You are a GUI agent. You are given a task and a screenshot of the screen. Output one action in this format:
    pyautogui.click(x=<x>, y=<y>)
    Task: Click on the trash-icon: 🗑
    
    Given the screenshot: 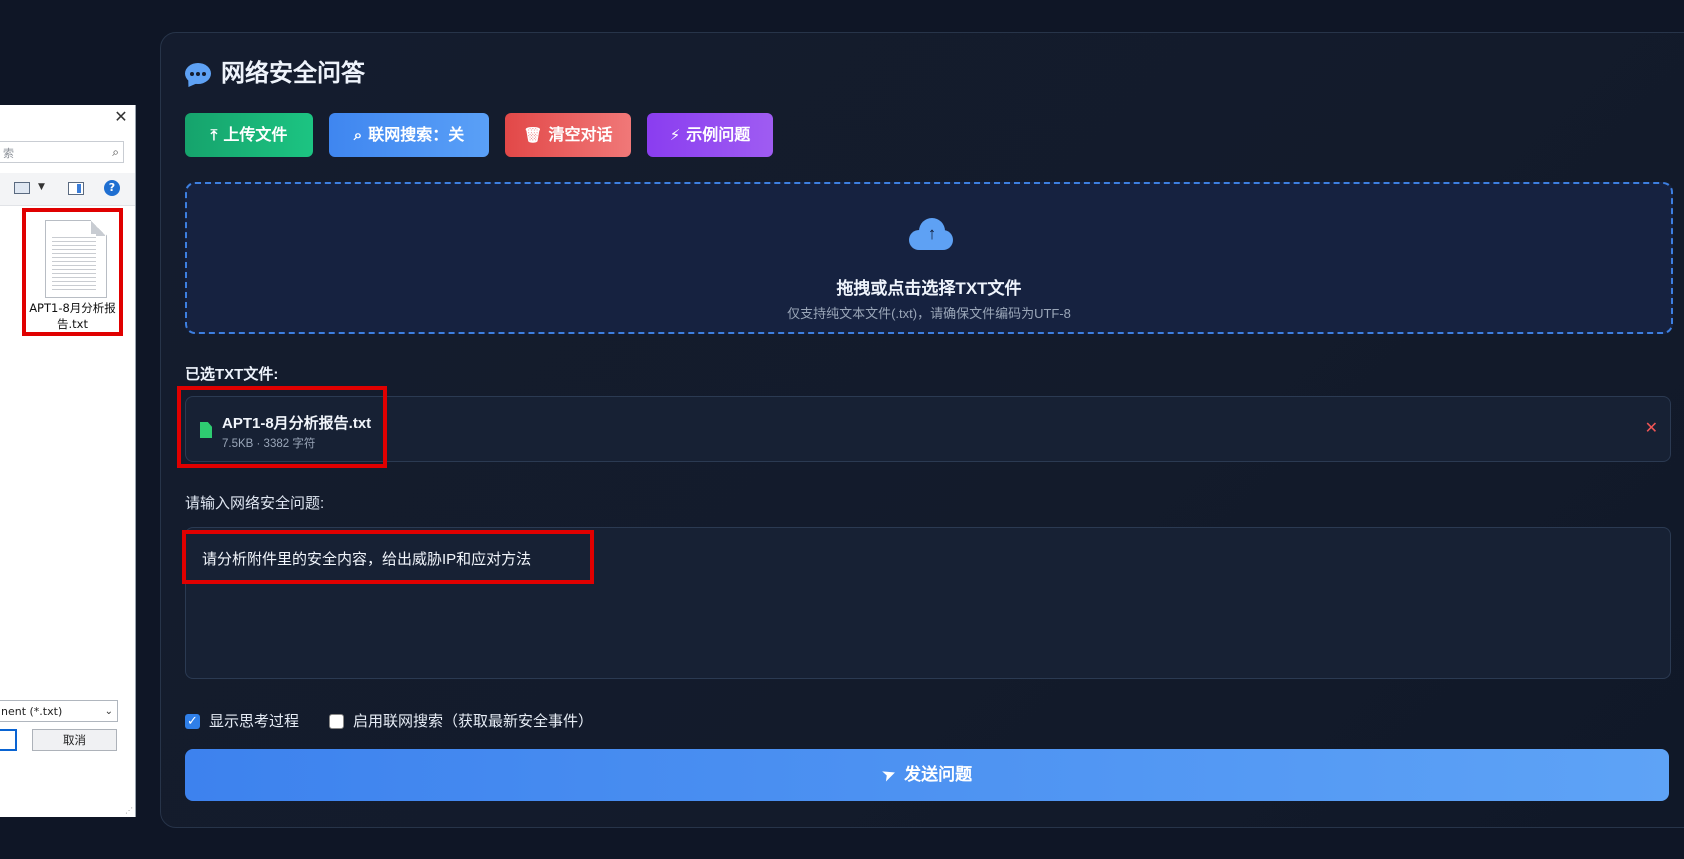 What is the action you would take?
    pyautogui.click(x=533, y=135)
    